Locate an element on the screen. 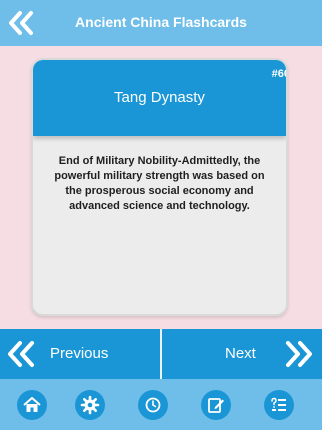 This screenshot has width=322, height=430. home-icon is located at coordinates (32, 404).